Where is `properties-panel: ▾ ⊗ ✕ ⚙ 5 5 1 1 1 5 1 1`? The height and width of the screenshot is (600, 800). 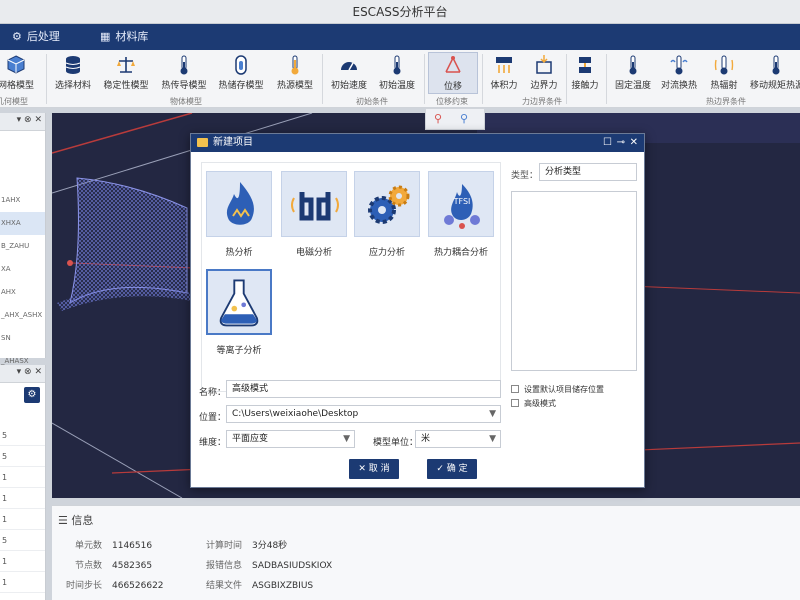 properties-panel: ▾ ⊗ ✕ ⚙ 5 5 1 1 1 5 1 1 is located at coordinates (23, 482).